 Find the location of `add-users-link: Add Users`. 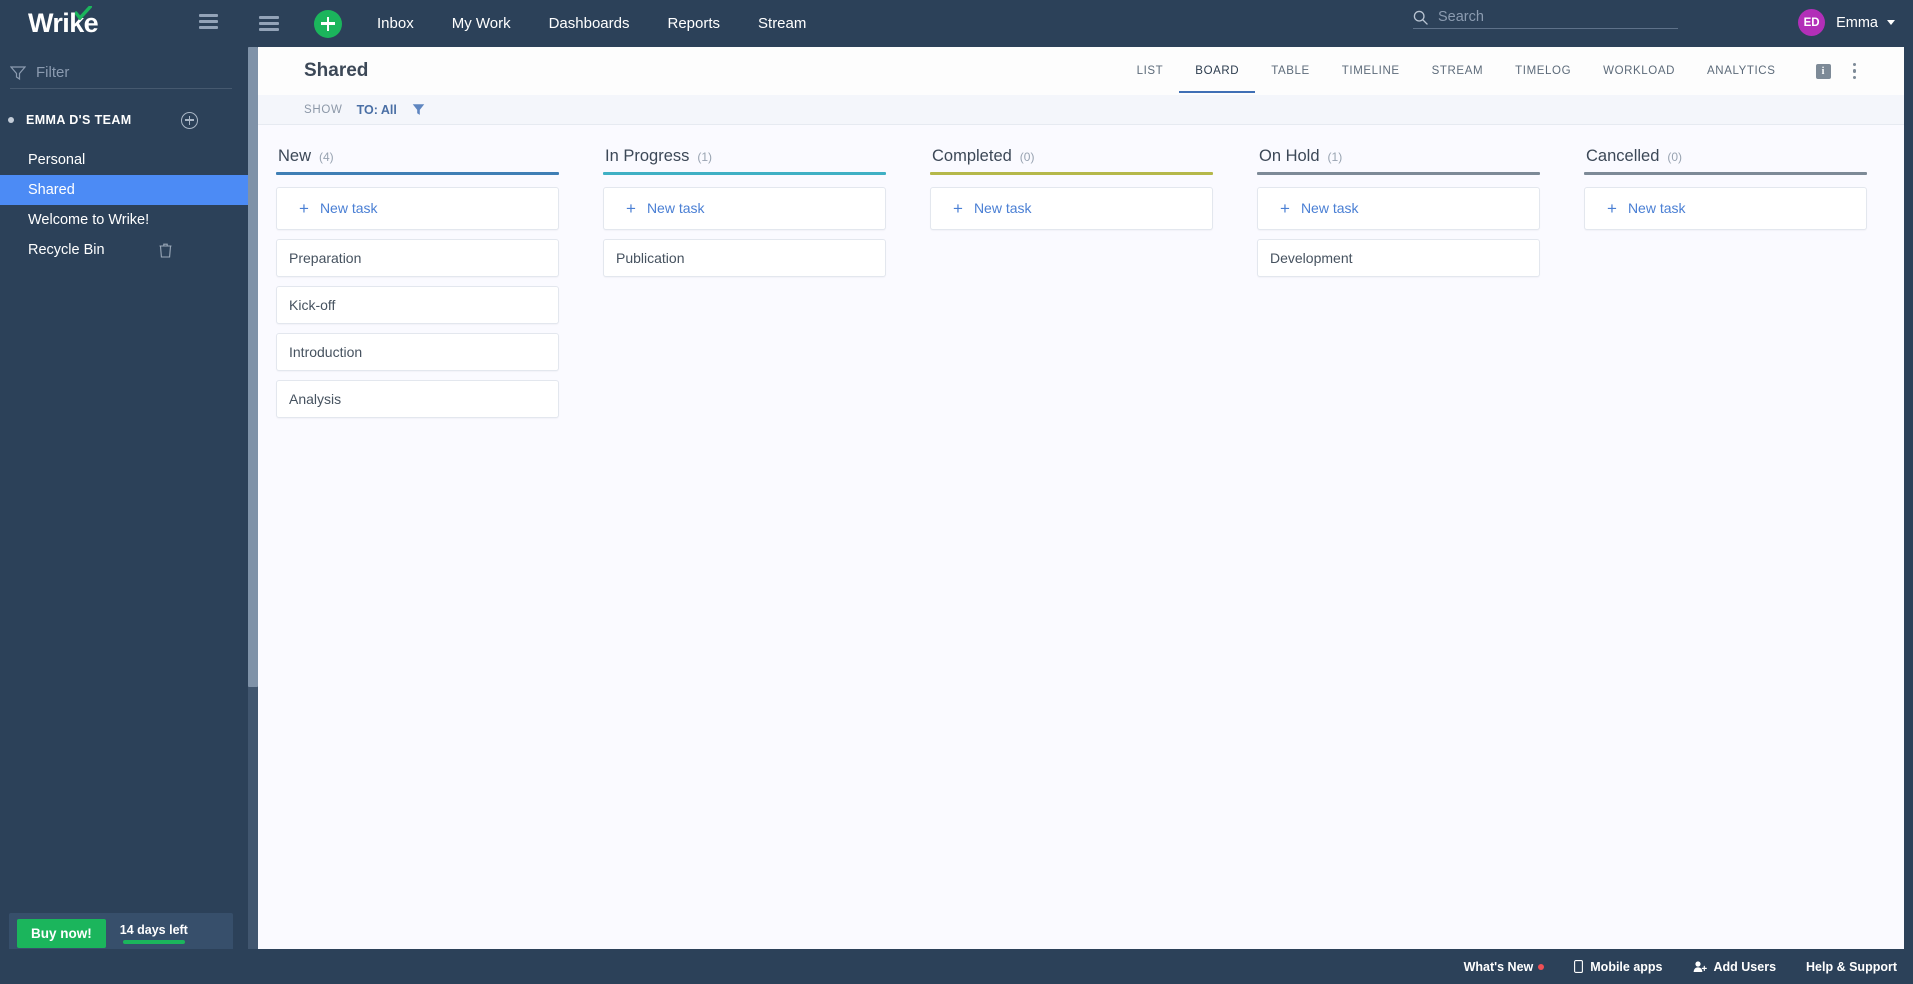

add-users-link: Add Users is located at coordinates (1735, 966).